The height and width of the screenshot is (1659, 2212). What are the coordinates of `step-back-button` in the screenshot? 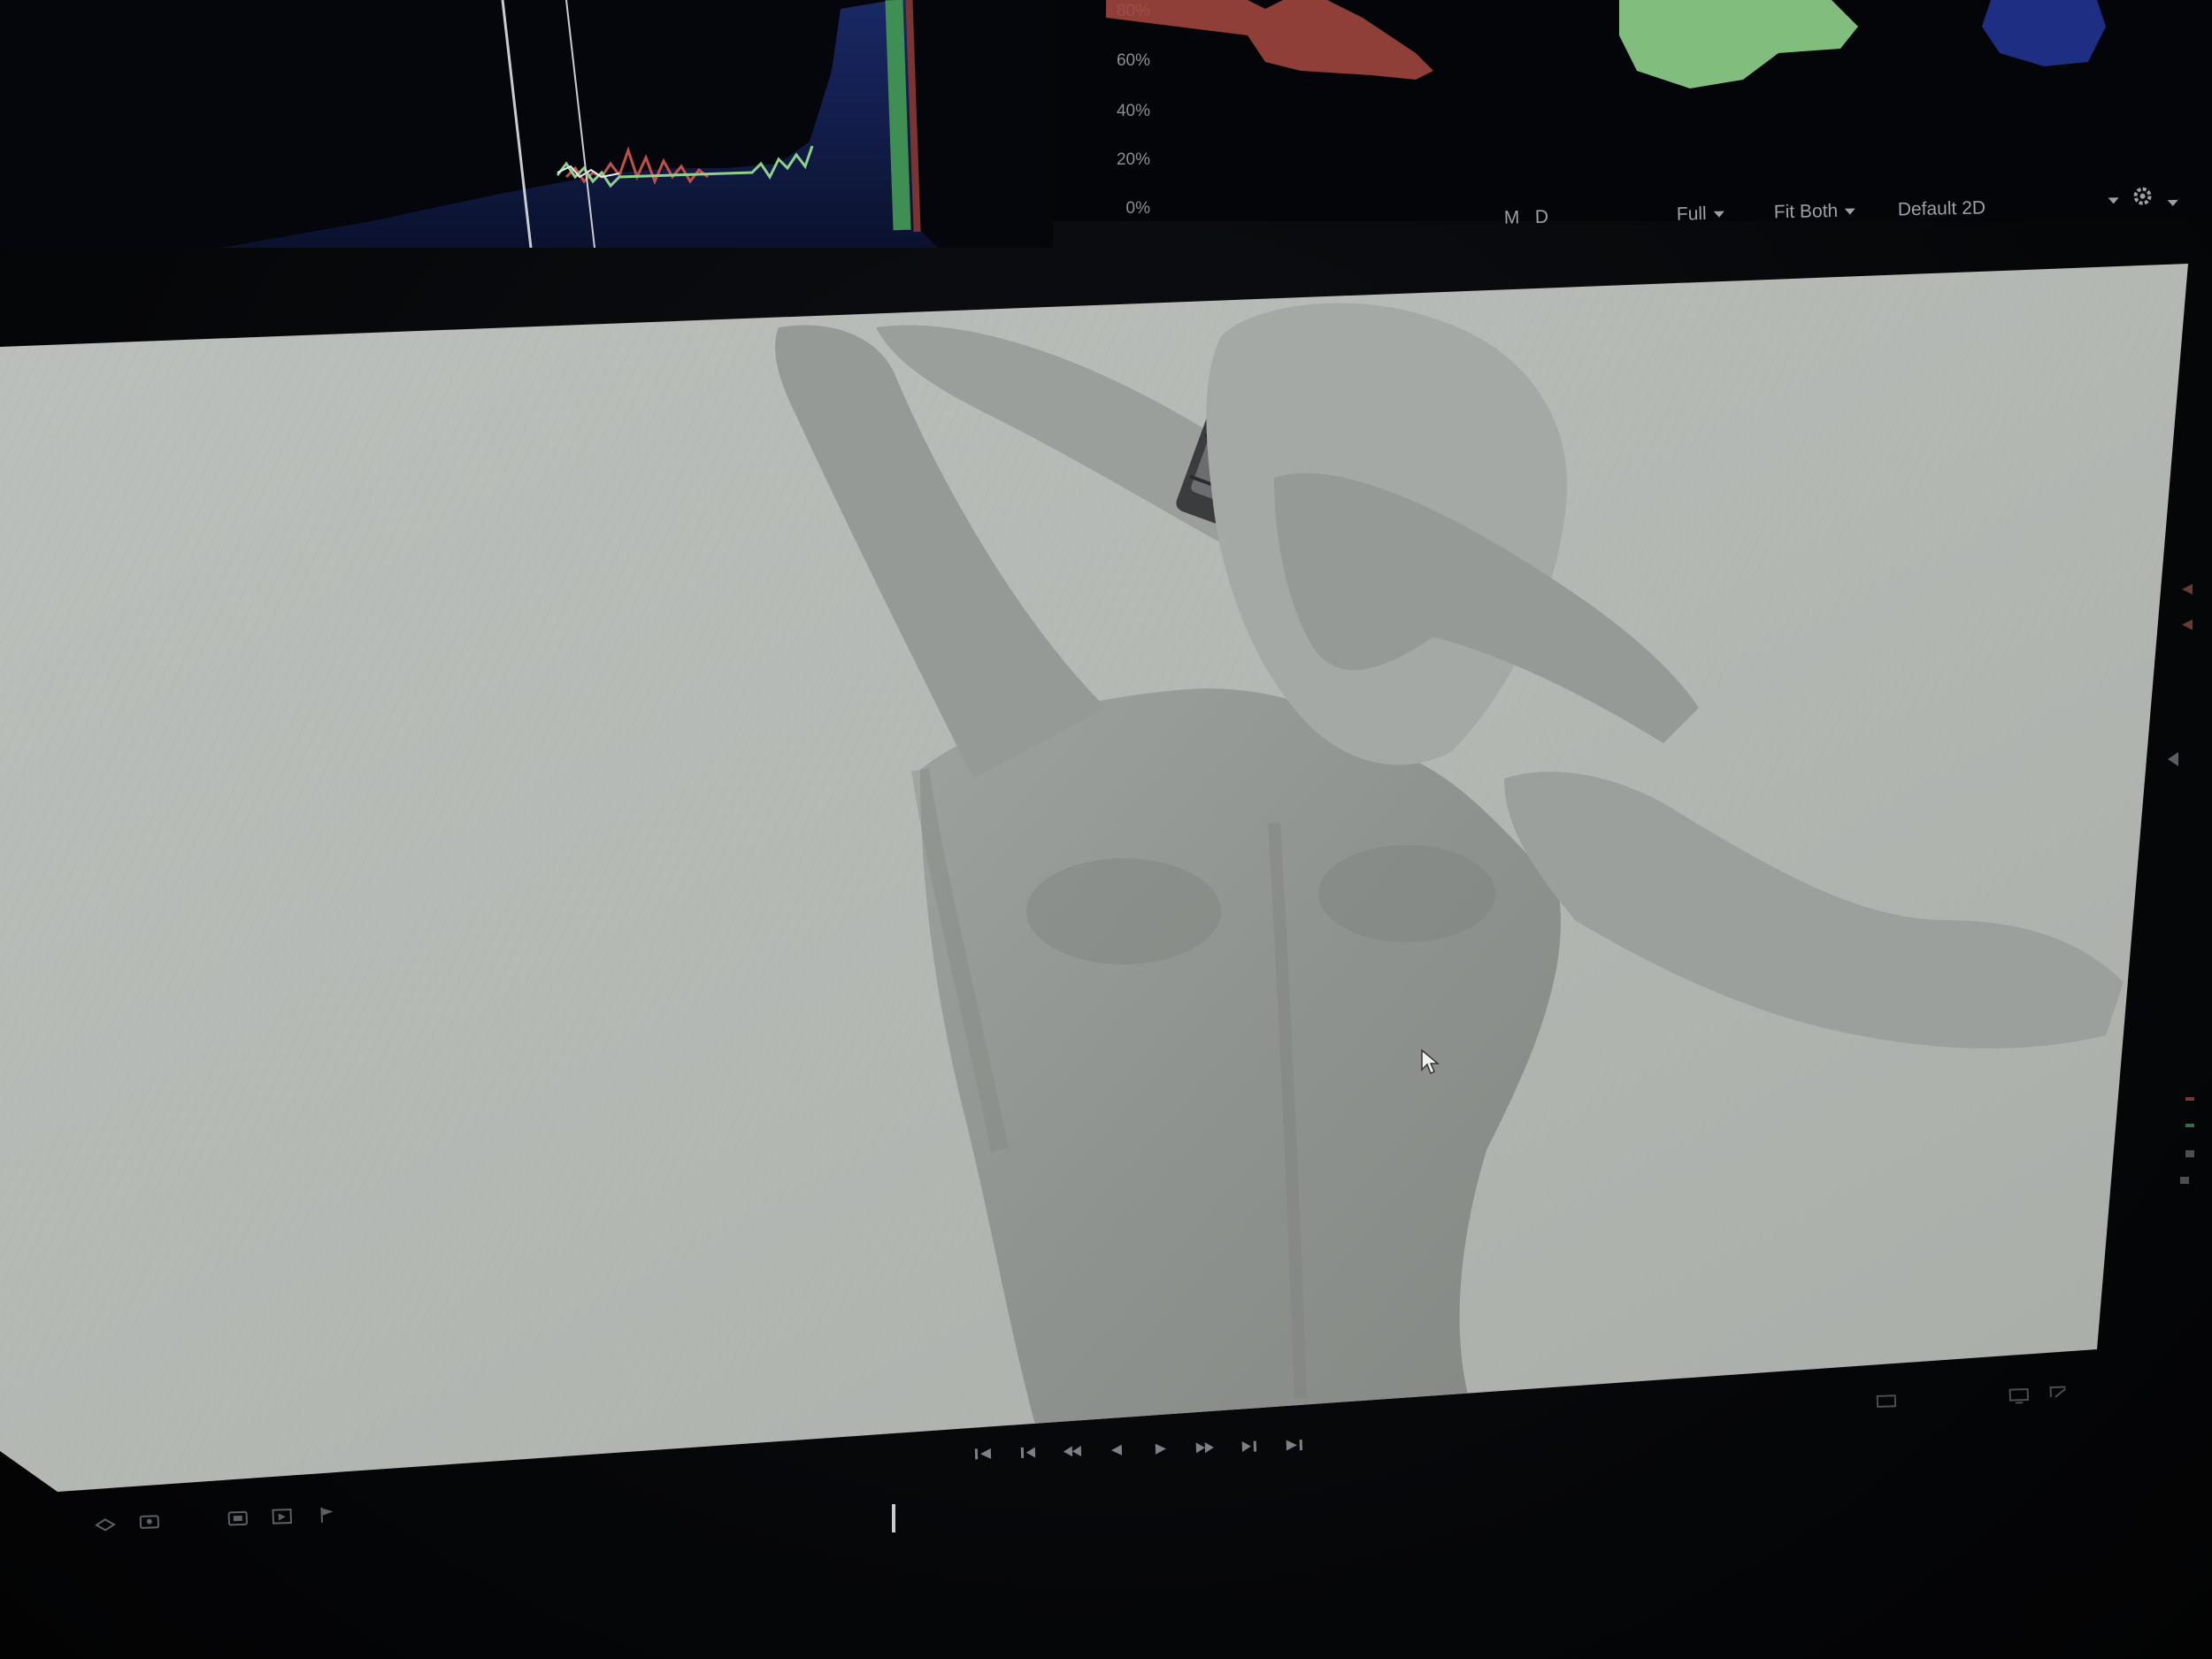 It's located at (1029, 1452).